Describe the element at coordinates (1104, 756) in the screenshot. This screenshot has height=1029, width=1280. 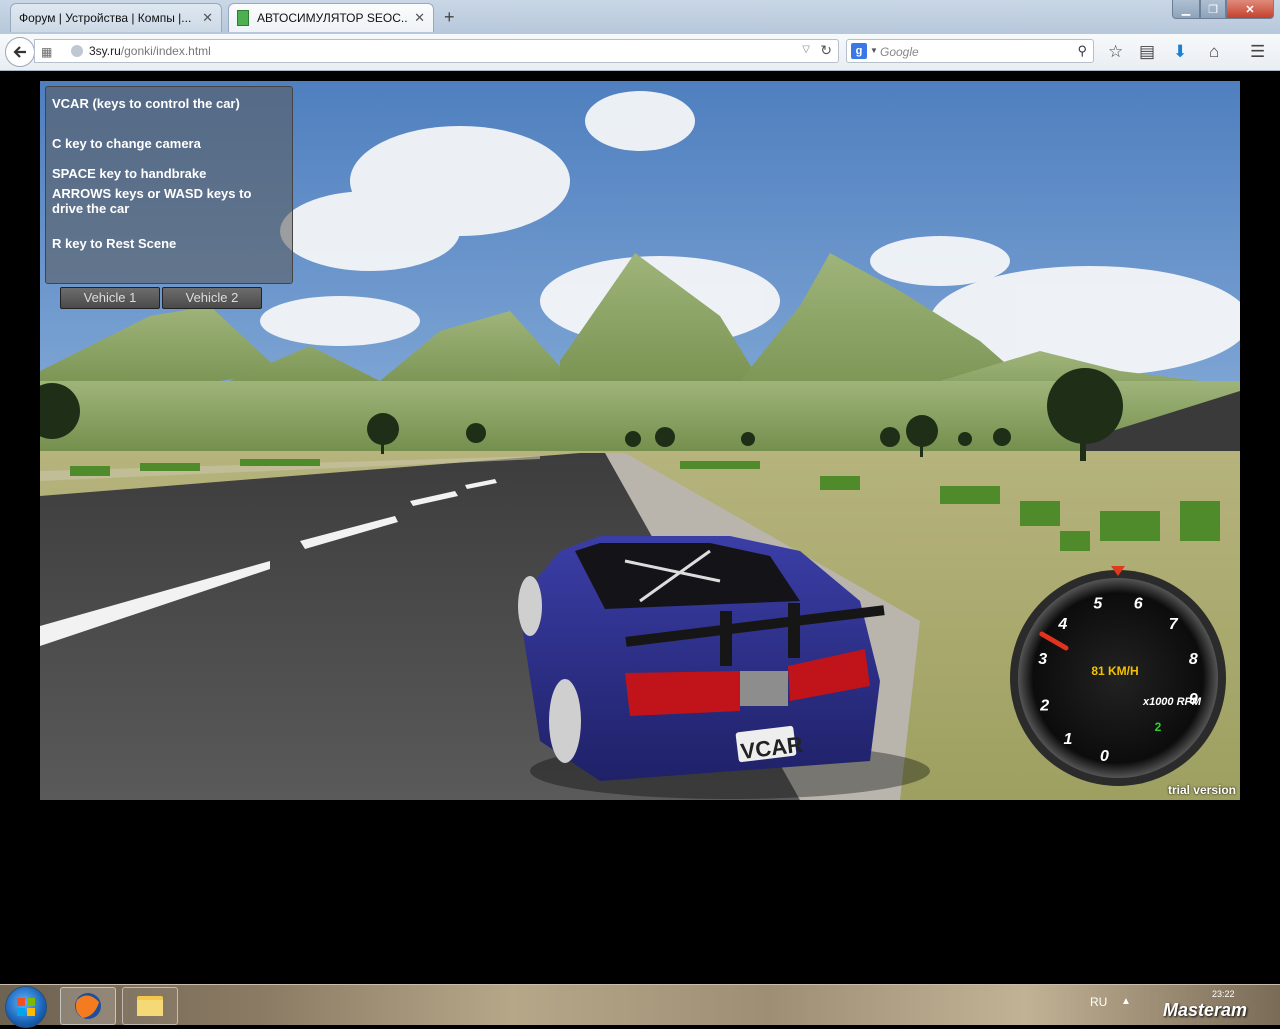
I see `rpm-tick-label: 0` at that location.